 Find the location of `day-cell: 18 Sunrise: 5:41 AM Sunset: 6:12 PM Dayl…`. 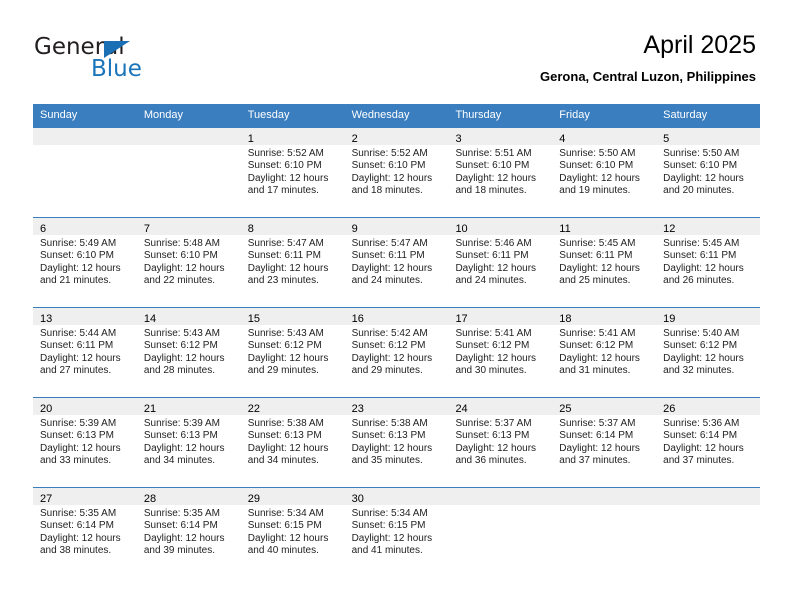

day-cell: 18 Sunrise: 5:41 AM Sunset: 6:12 PM Dayl… is located at coordinates (604, 352).